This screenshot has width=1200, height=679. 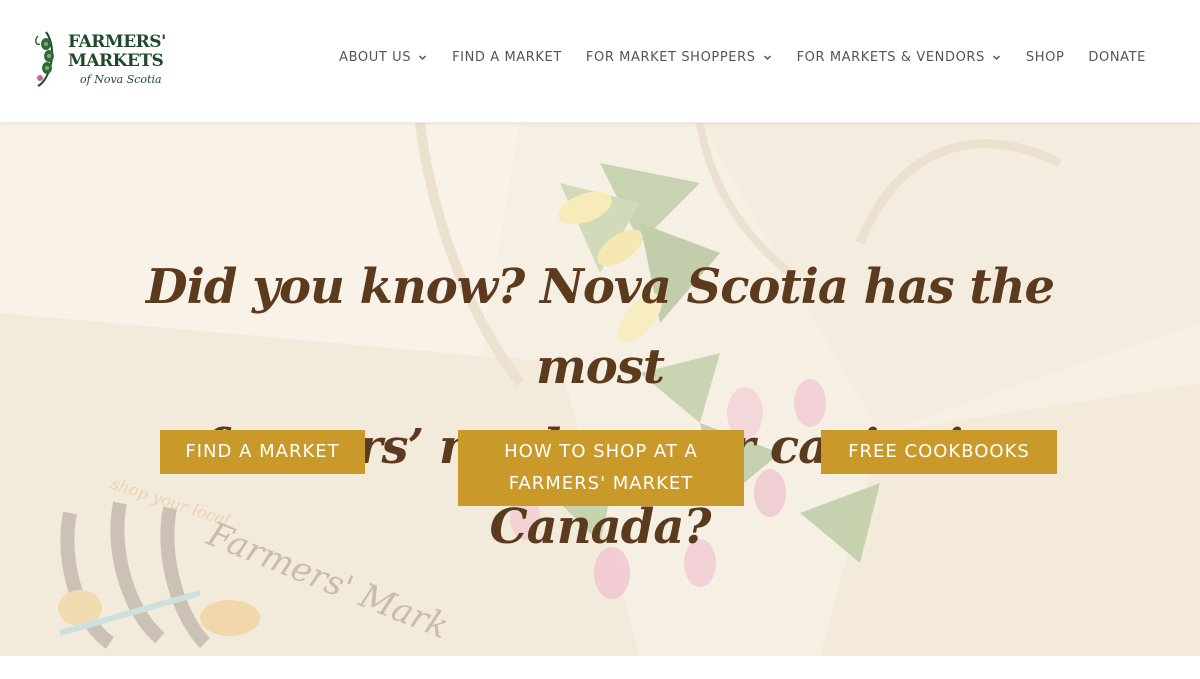 I want to click on how-to-shop-button: HOW TO SHOP AT A FARMERS' MARKET, so click(x=601, y=468).